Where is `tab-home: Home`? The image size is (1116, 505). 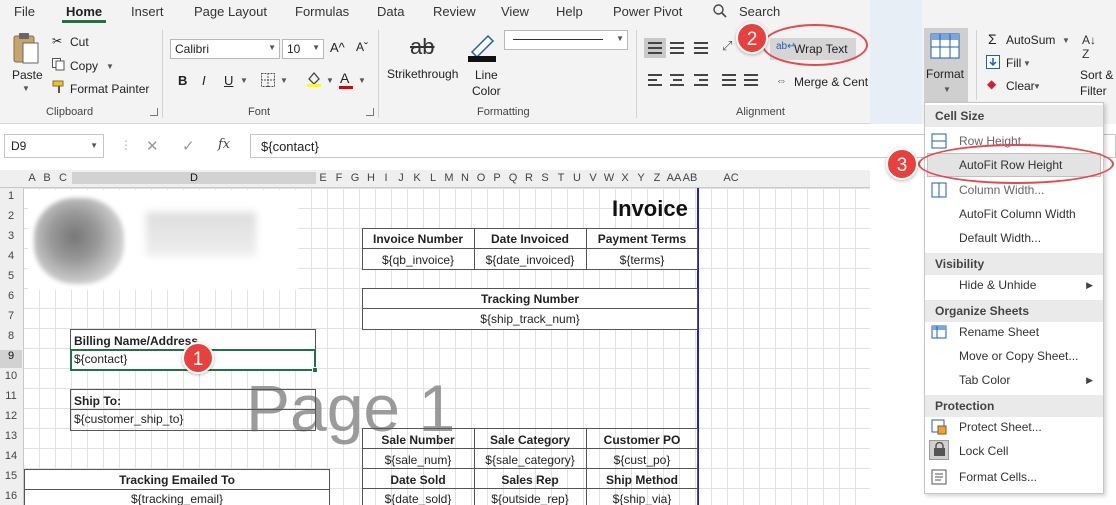
tab-home: Home is located at coordinates (84, 11).